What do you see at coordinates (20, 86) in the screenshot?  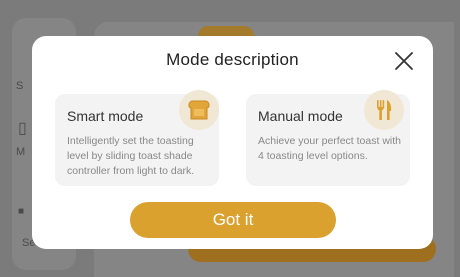 I see `background-sidebar-label: S` at bounding box center [20, 86].